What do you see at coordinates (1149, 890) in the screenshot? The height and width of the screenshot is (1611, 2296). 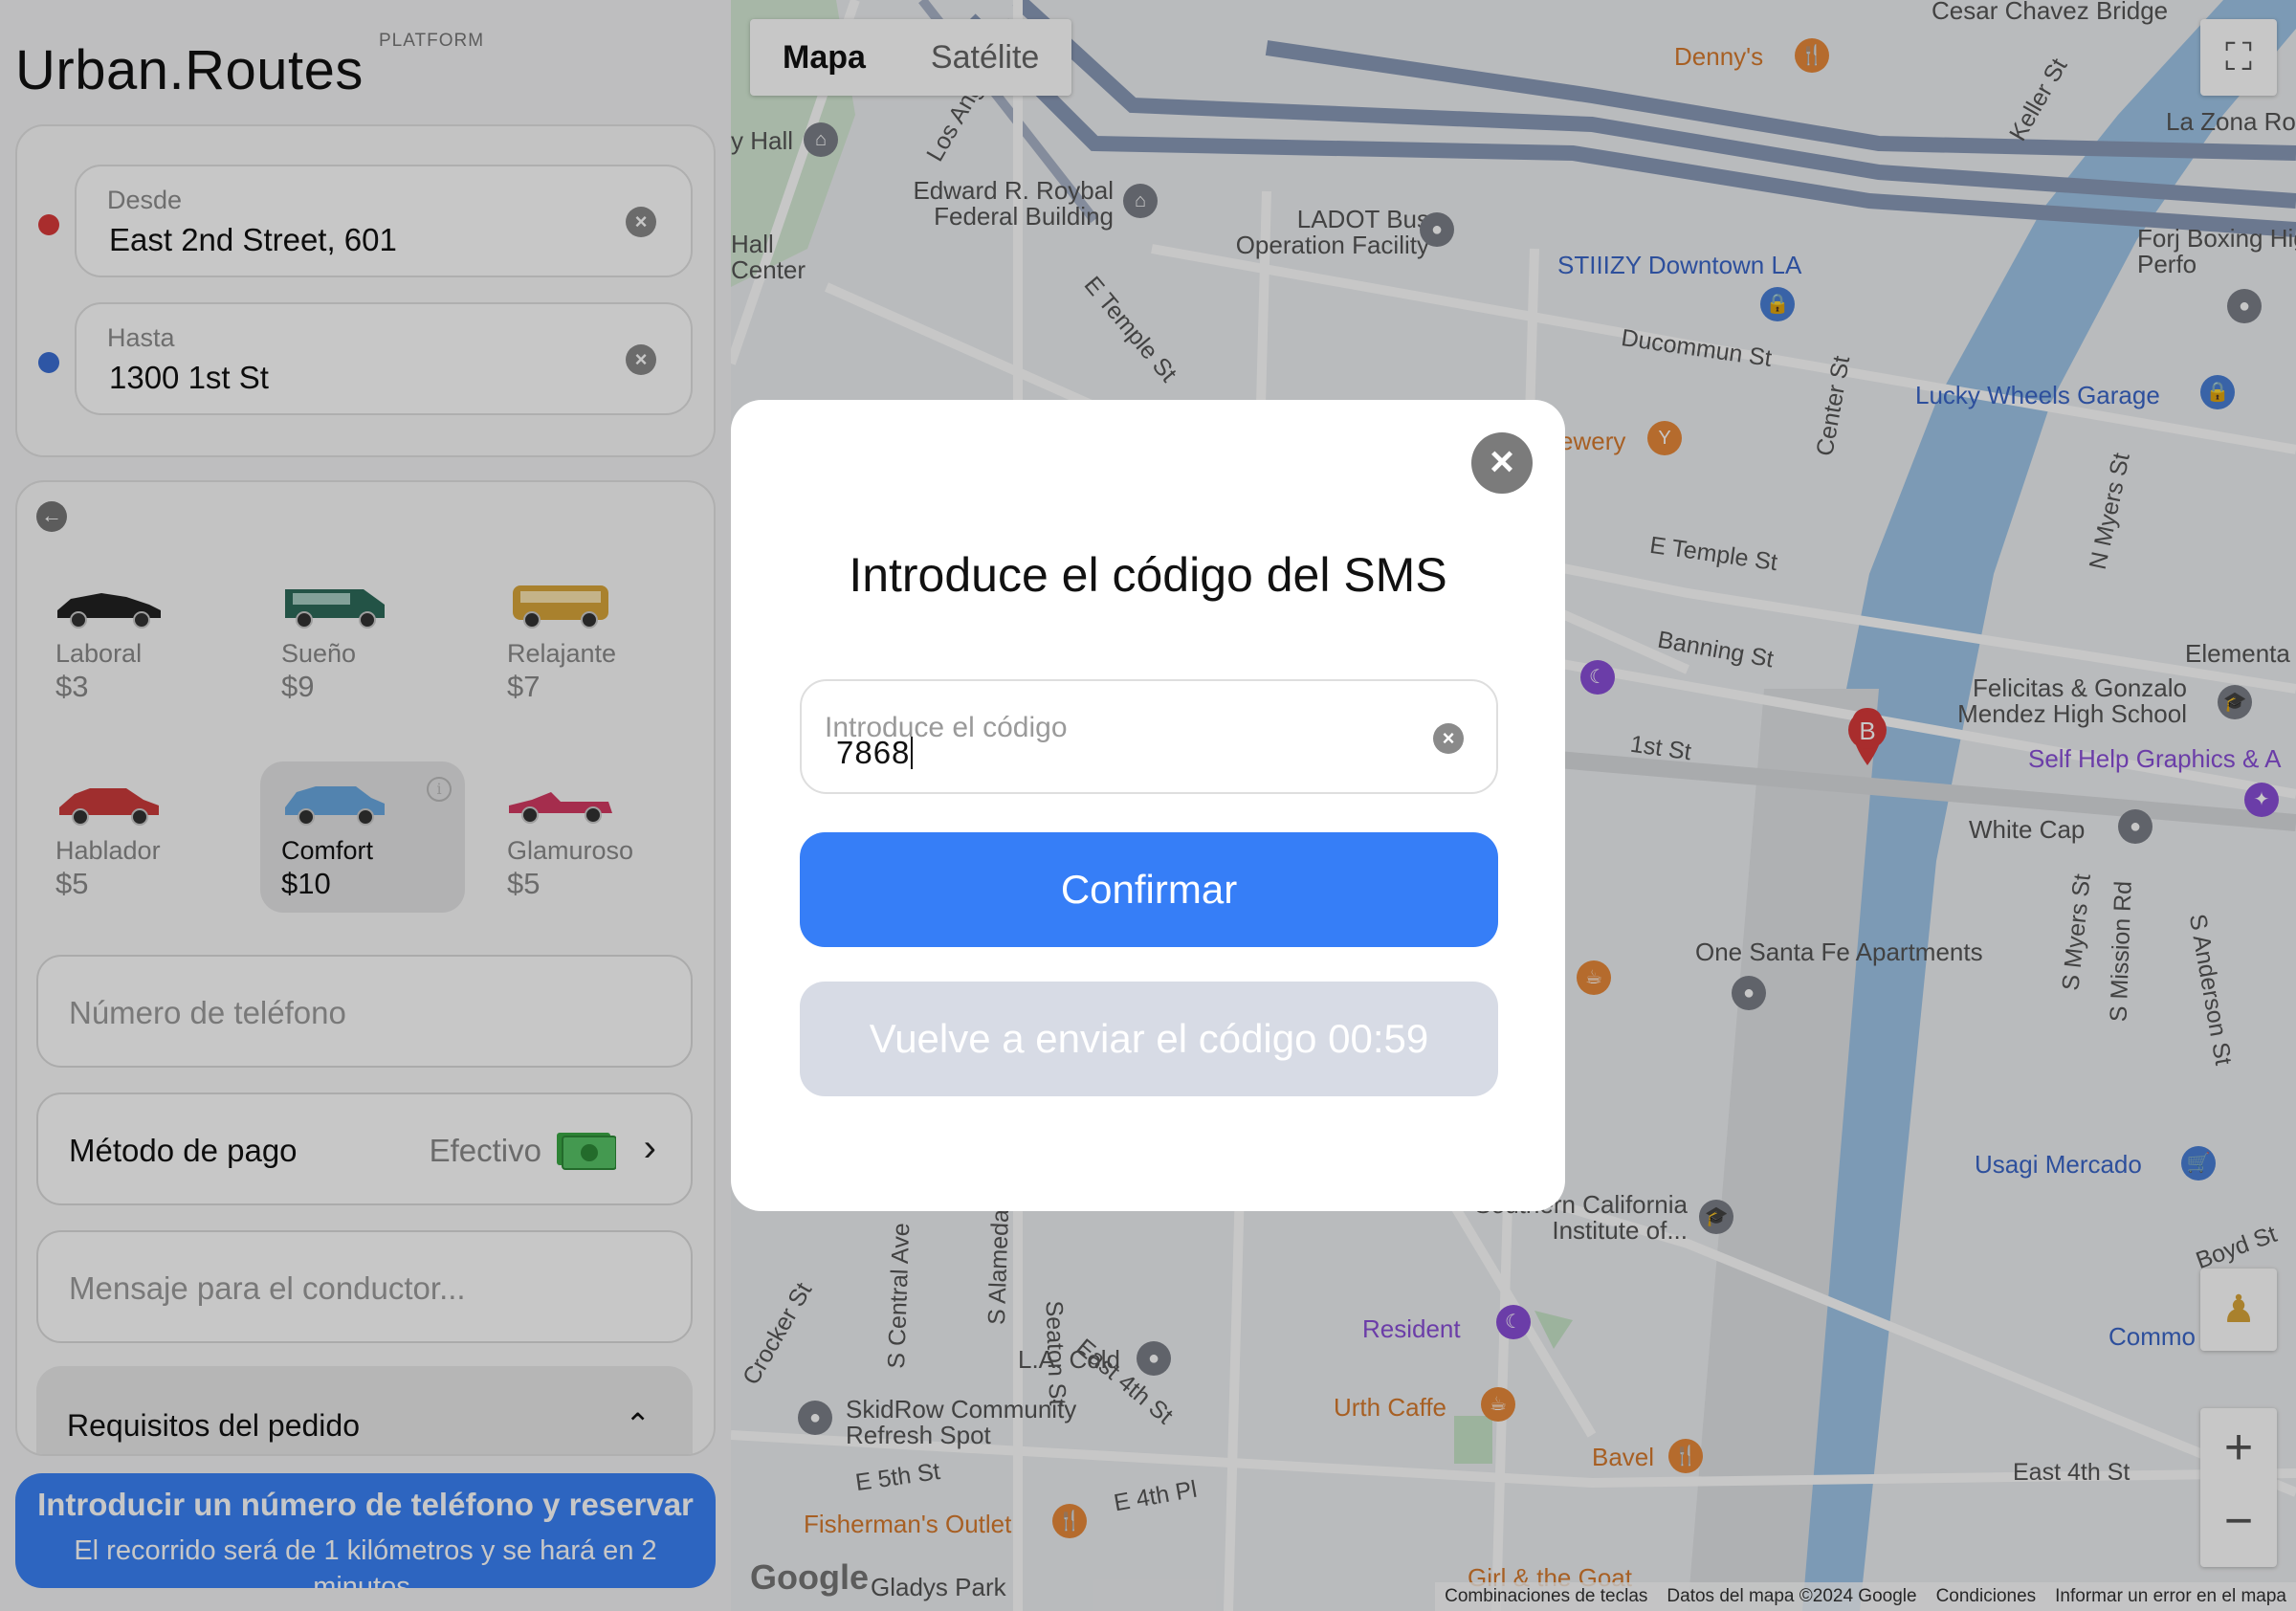 I see `confirm-button: Confirmar` at bounding box center [1149, 890].